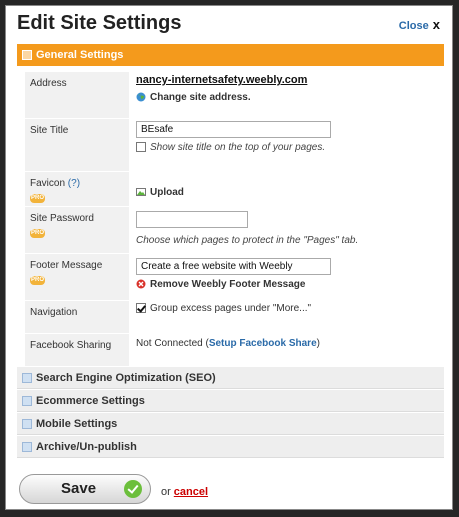 The height and width of the screenshot is (517, 459). Describe the element at coordinates (77, 350) in the screenshot. I see `facebook-sharing-label: Facebook Sharing` at that location.